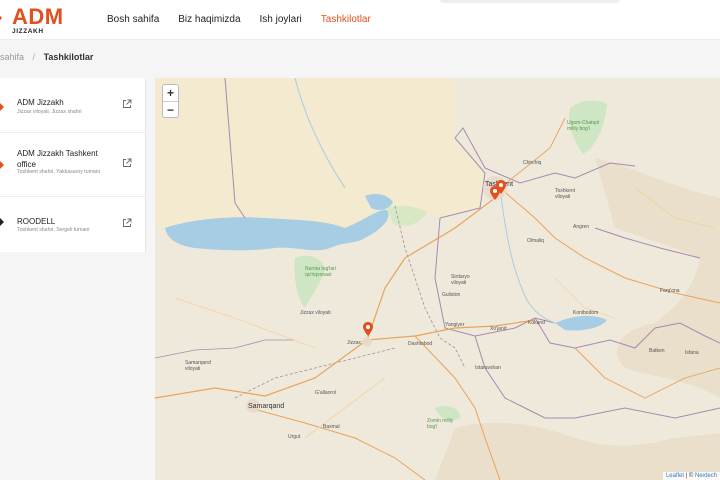 The height and width of the screenshot is (480, 720). I want to click on map-label-samarqand-viloyati: Samarqand viloyati, so click(198, 366).